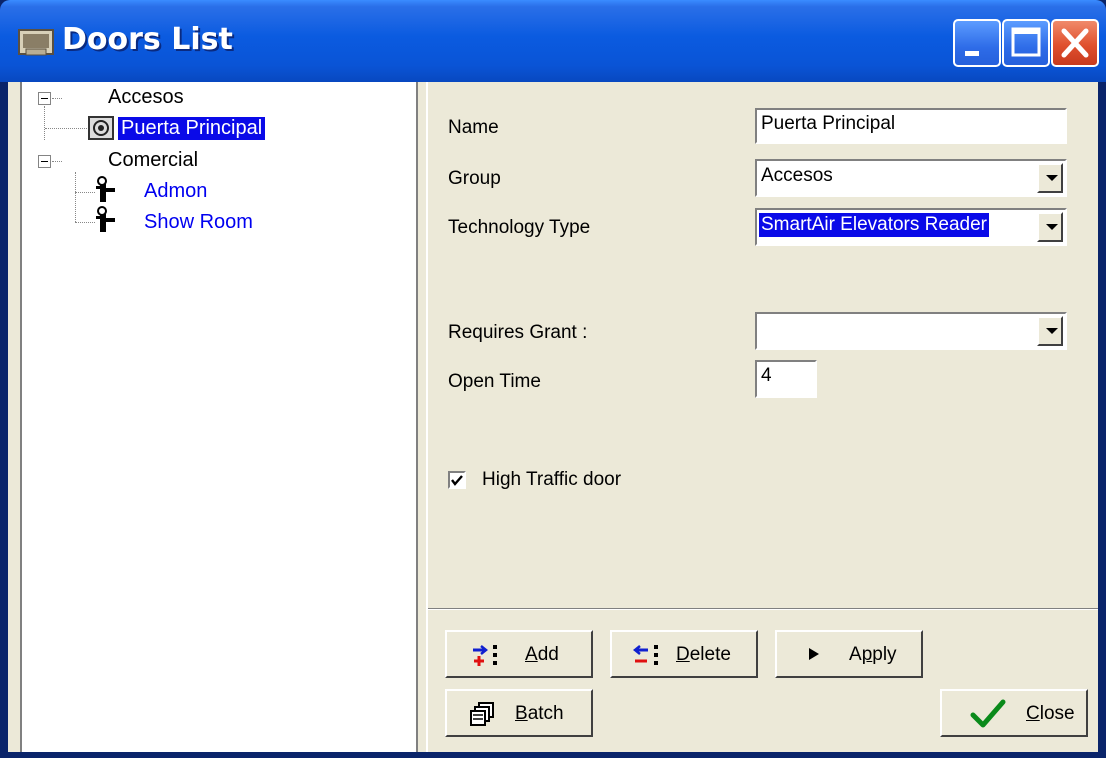 This screenshot has width=1106, height=758. What do you see at coordinates (474, 178) in the screenshot?
I see `group-label: Group` at bounding box center [474, 178].